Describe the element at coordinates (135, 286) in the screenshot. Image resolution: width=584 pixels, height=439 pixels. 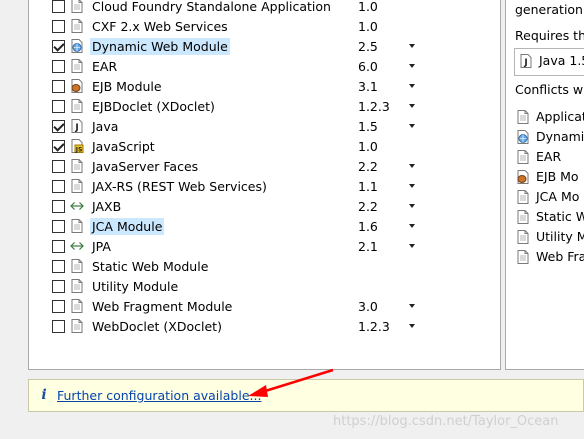
I see `facet-name: Utility Module` at that location.